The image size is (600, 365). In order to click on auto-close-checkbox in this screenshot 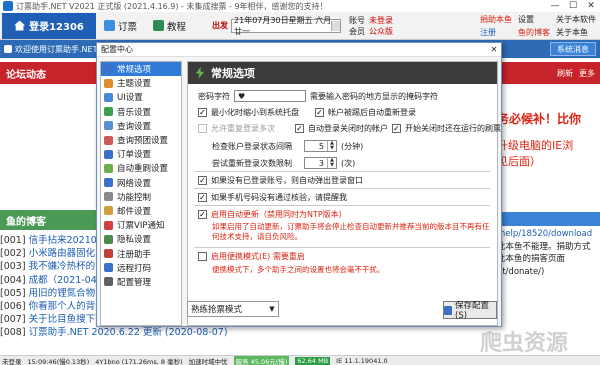, I will do `click(299, 128)`.